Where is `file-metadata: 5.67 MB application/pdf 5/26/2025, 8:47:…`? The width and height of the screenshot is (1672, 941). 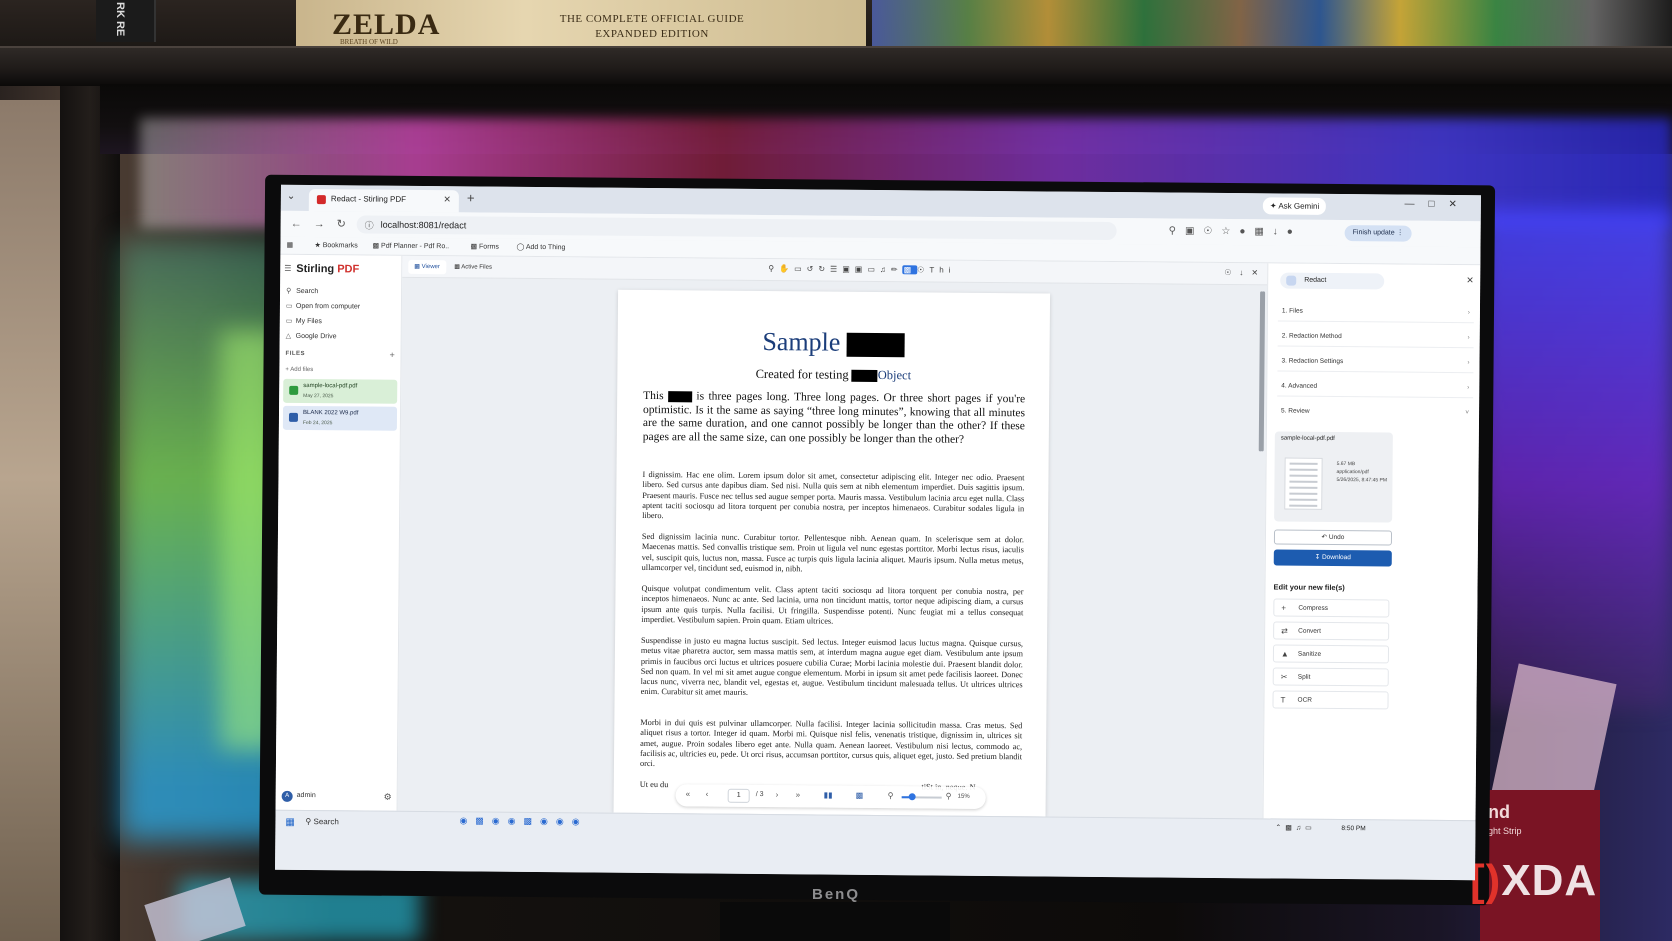
file-metadata: 5.67 MB application/pdf 5/26/2025, 8:47:… is located at coordinates (1361, 472).